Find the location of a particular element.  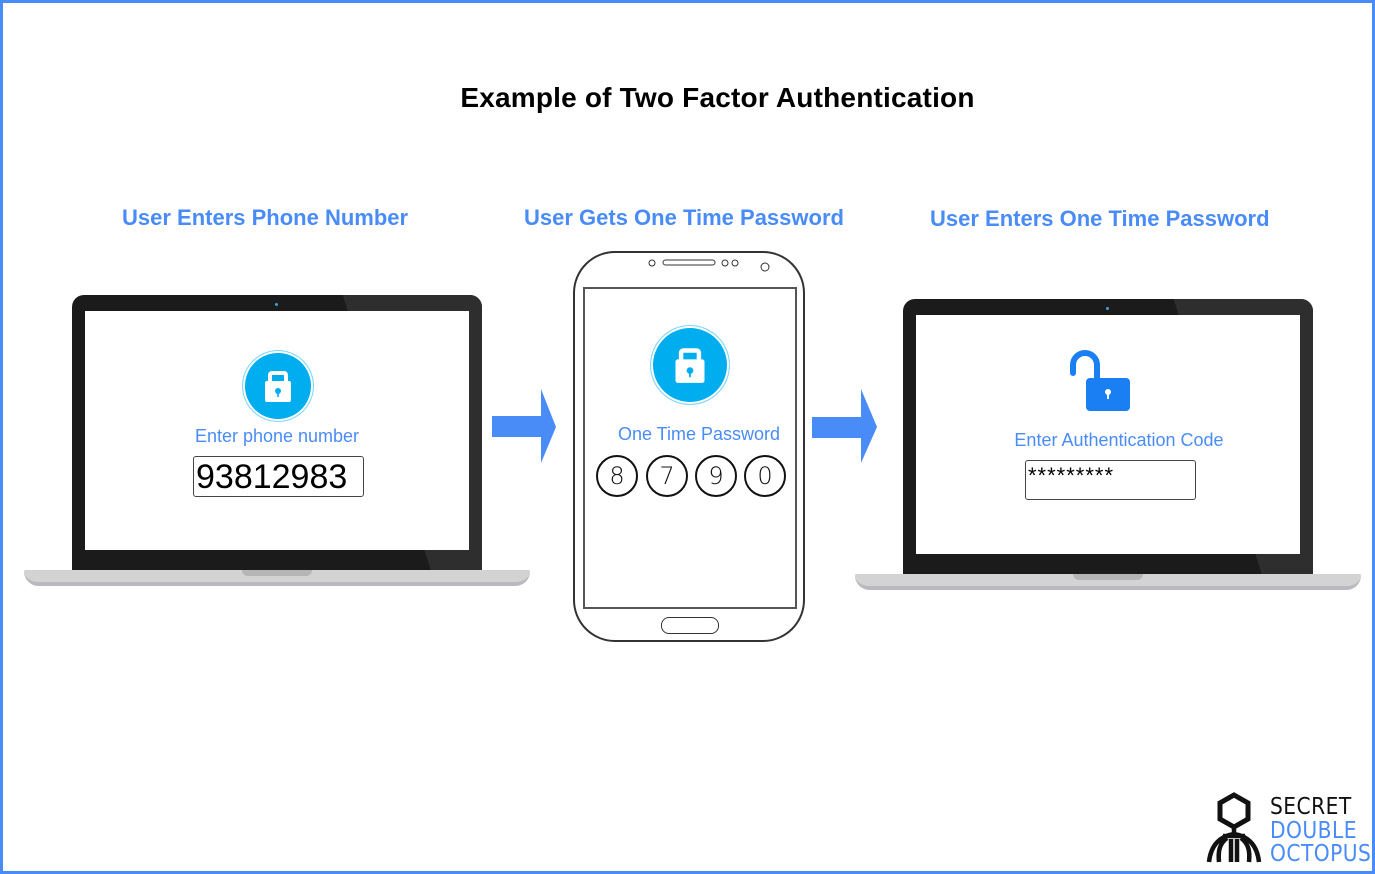

phone-number-input: 93812983 is located at coordinates (278, 476).